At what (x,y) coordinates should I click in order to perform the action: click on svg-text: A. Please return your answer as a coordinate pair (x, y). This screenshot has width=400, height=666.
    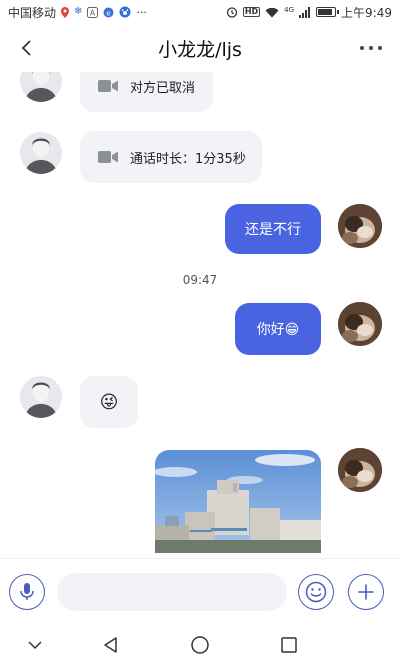
    Looking at the image, I should click on (93, 12).